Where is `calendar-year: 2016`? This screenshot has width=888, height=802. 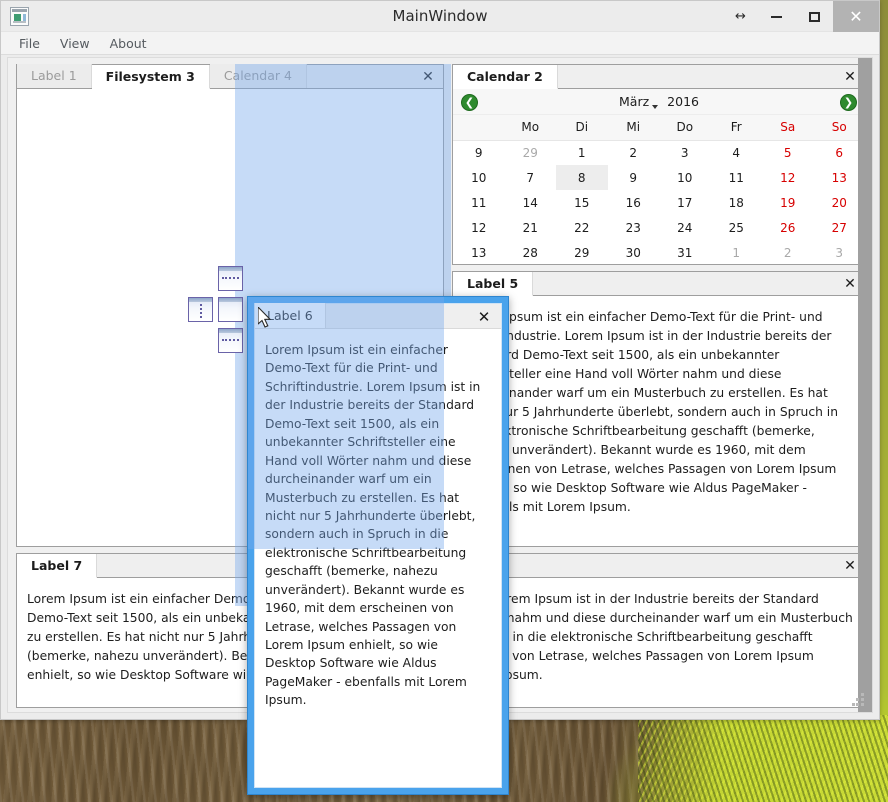
calendar-year: 2016 is located at coordinates (683, 101).